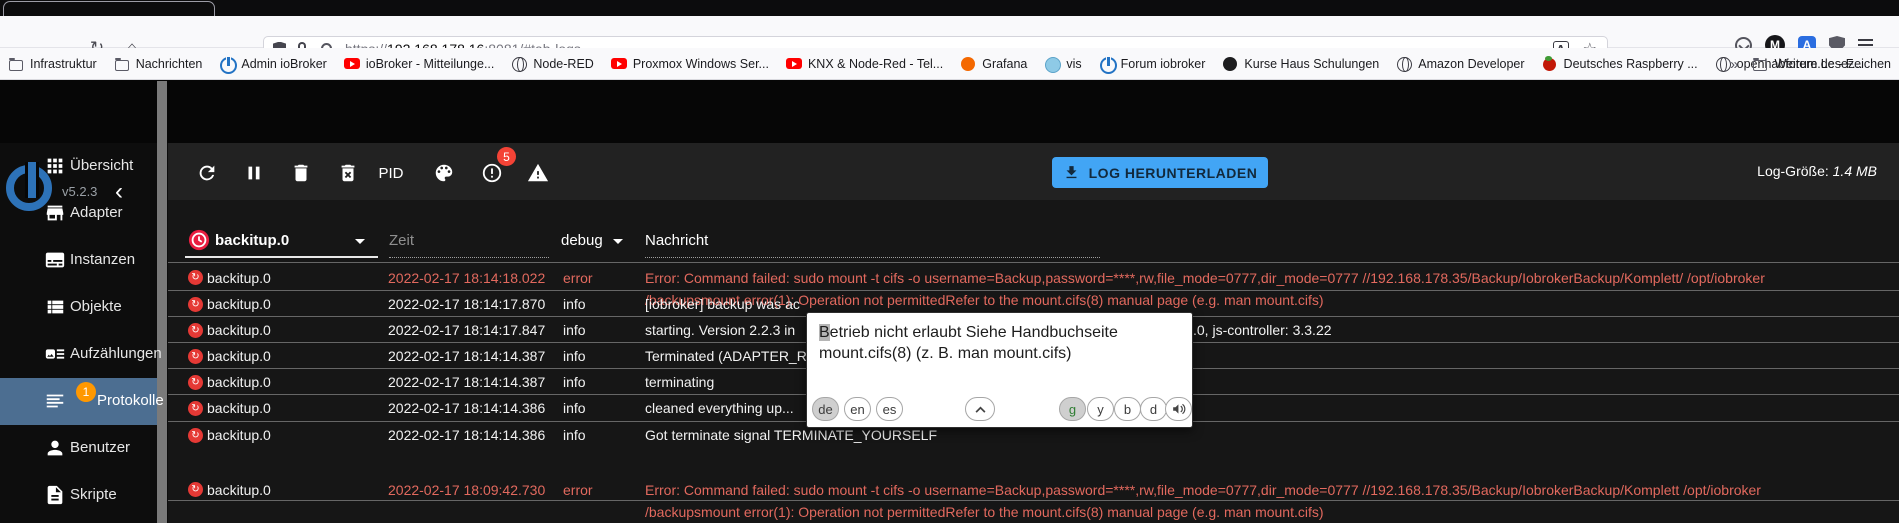 The height and width of the screenshot is (523, 1899). I want to click on log-message-fragment: .0, js-controller: 3.3.22, so click(1262, 330).